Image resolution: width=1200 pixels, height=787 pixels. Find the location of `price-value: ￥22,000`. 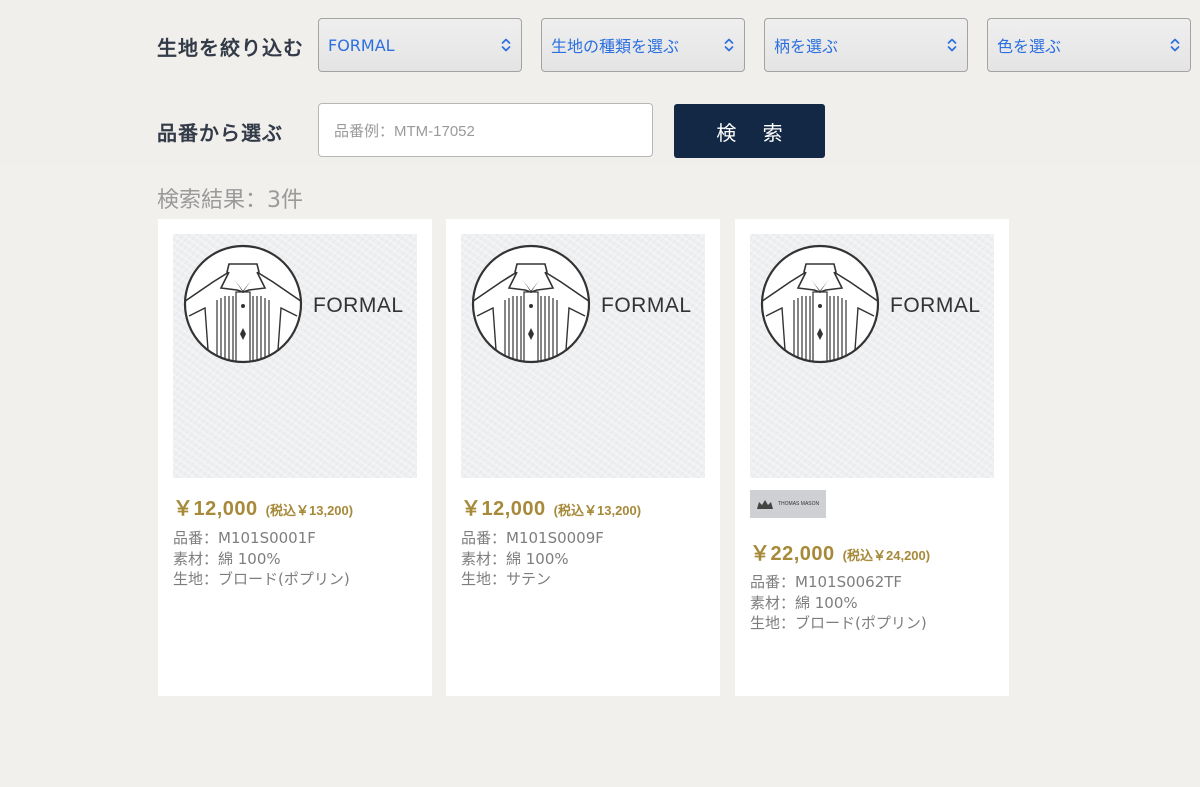

price-value: ￥22,000 is located at coordinates (792, 554).